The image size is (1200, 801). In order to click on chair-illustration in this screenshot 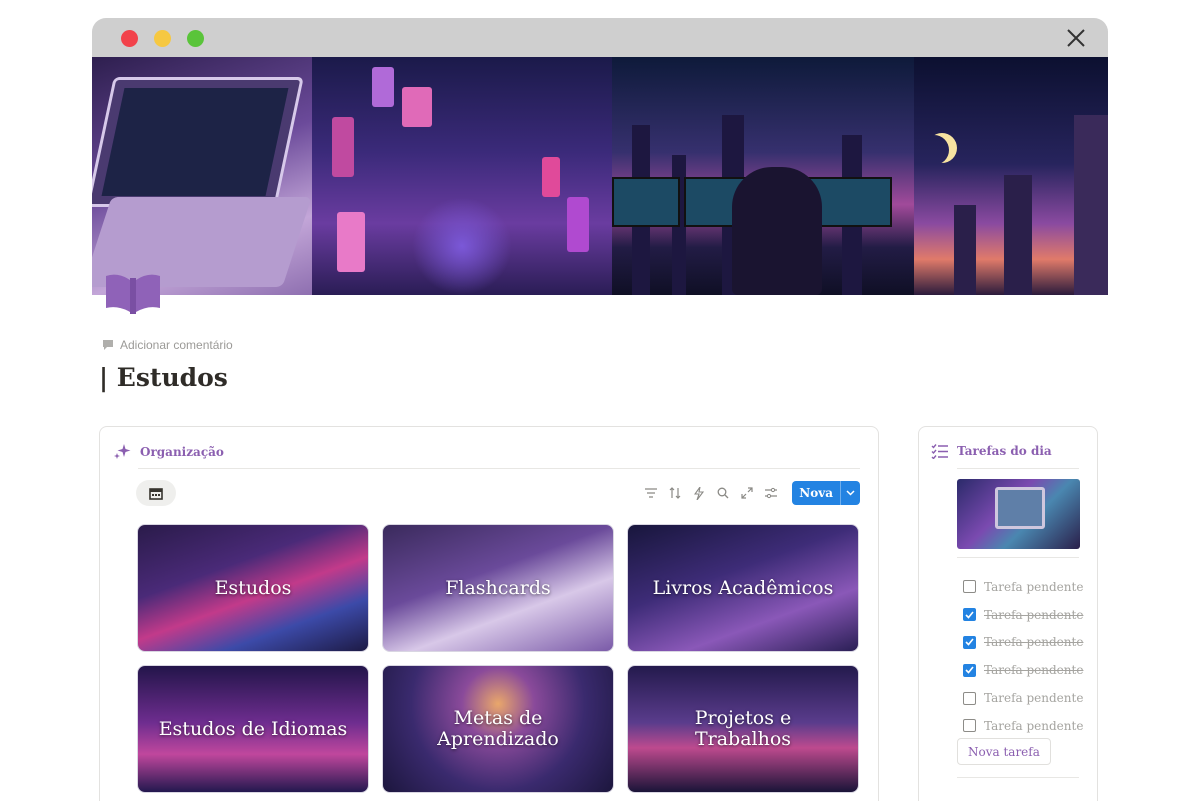, I will do `click(777, 231)`.